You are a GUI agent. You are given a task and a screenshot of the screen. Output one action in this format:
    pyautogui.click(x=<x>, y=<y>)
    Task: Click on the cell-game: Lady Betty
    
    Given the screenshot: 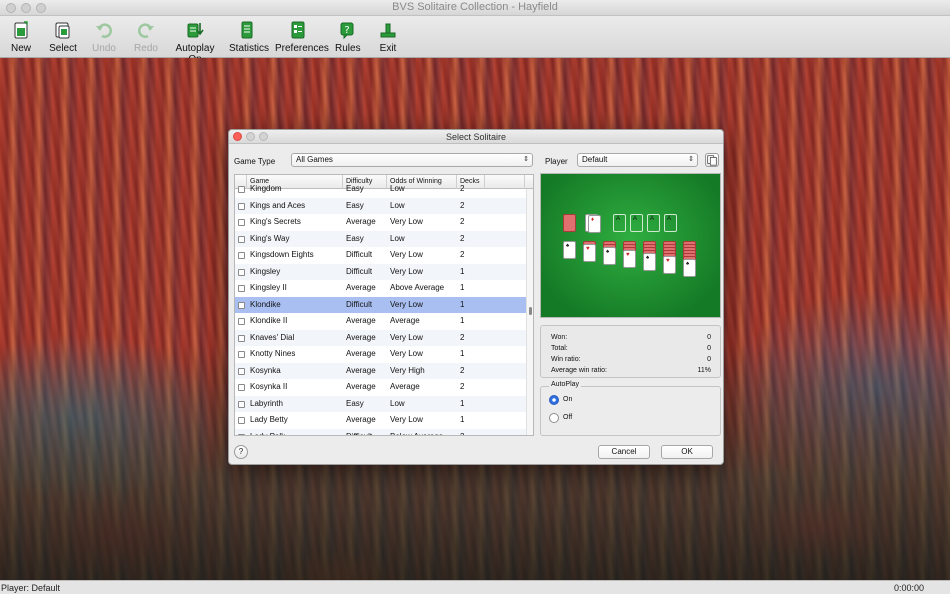 What is the action you would take?
    pyautogui.click(x=269, y=419)
    